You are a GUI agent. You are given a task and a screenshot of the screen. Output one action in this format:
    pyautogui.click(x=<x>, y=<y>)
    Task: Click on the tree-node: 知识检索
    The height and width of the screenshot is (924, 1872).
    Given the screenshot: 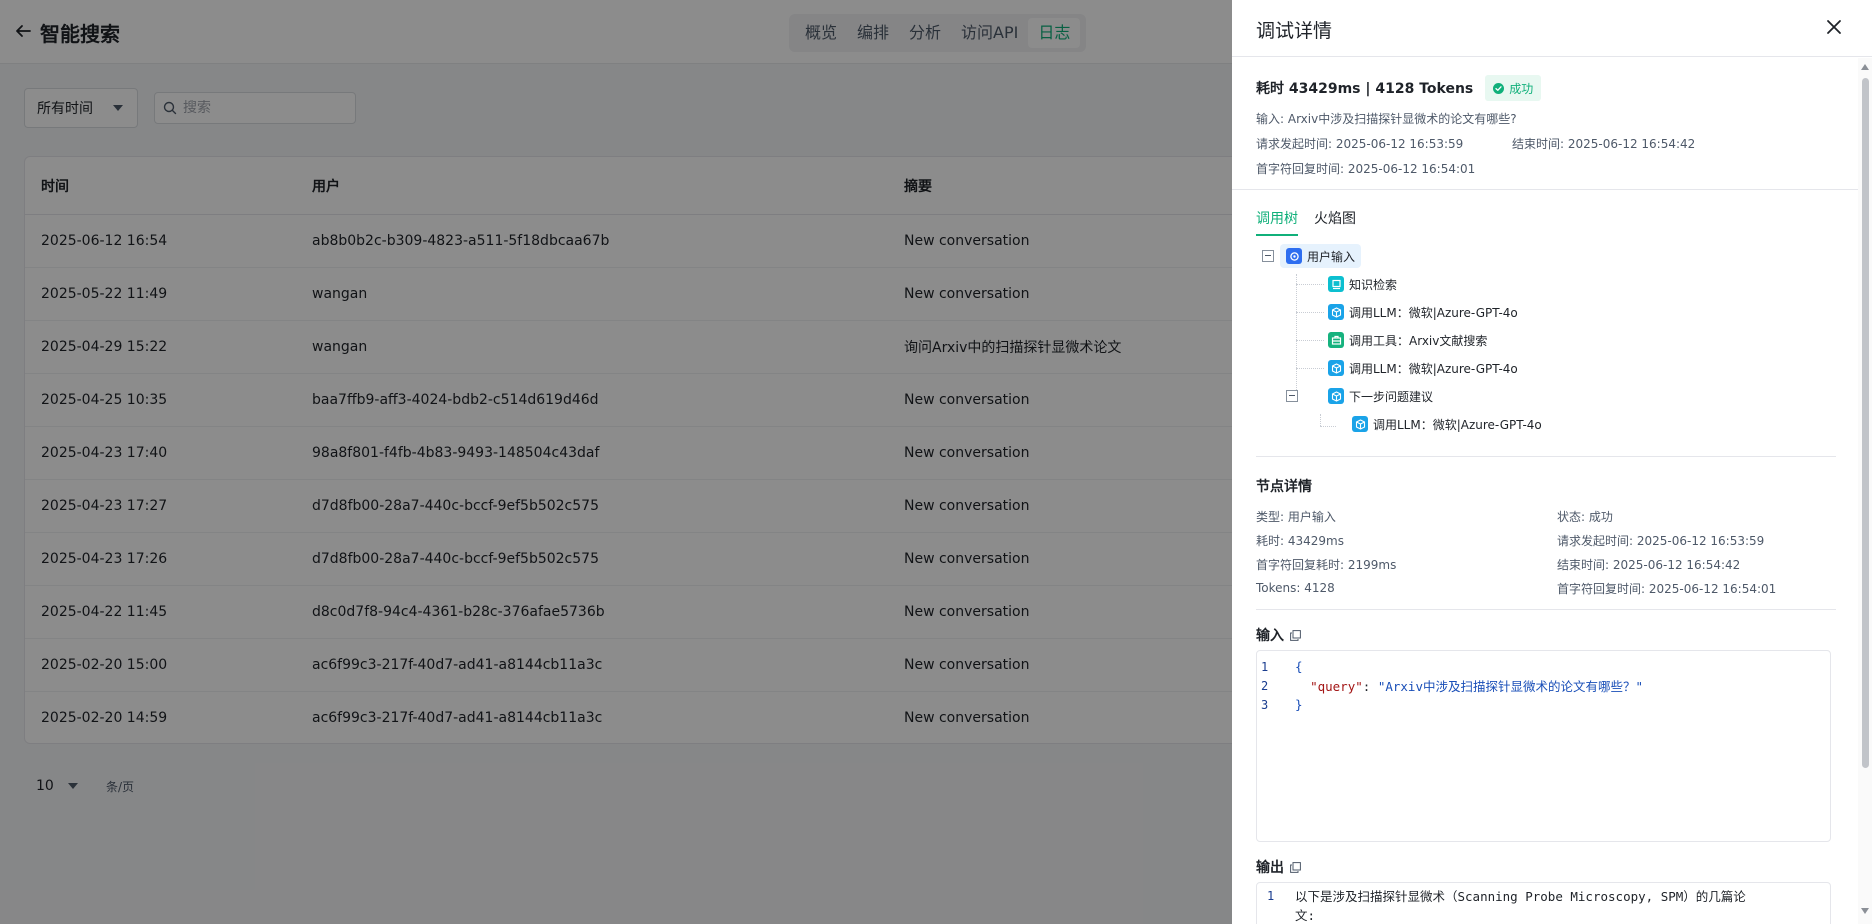 What is the action you would take?
    pyautogui.click(x=1362, y=284)
    